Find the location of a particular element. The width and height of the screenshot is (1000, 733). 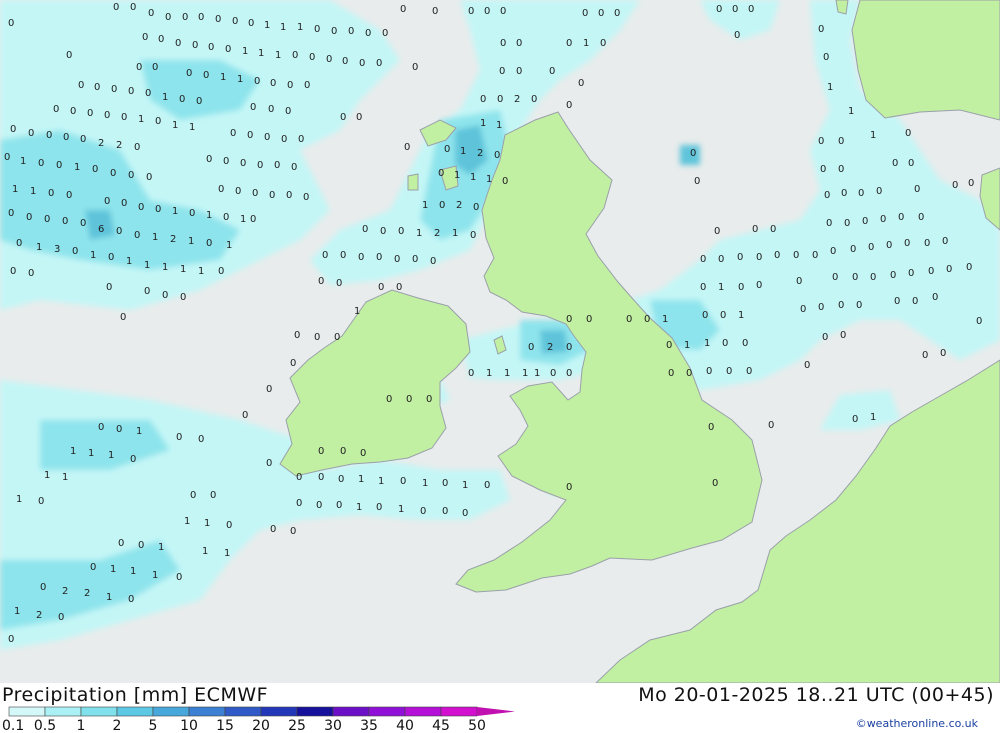

legend-label: 40 is located at coordinates (405, 725).